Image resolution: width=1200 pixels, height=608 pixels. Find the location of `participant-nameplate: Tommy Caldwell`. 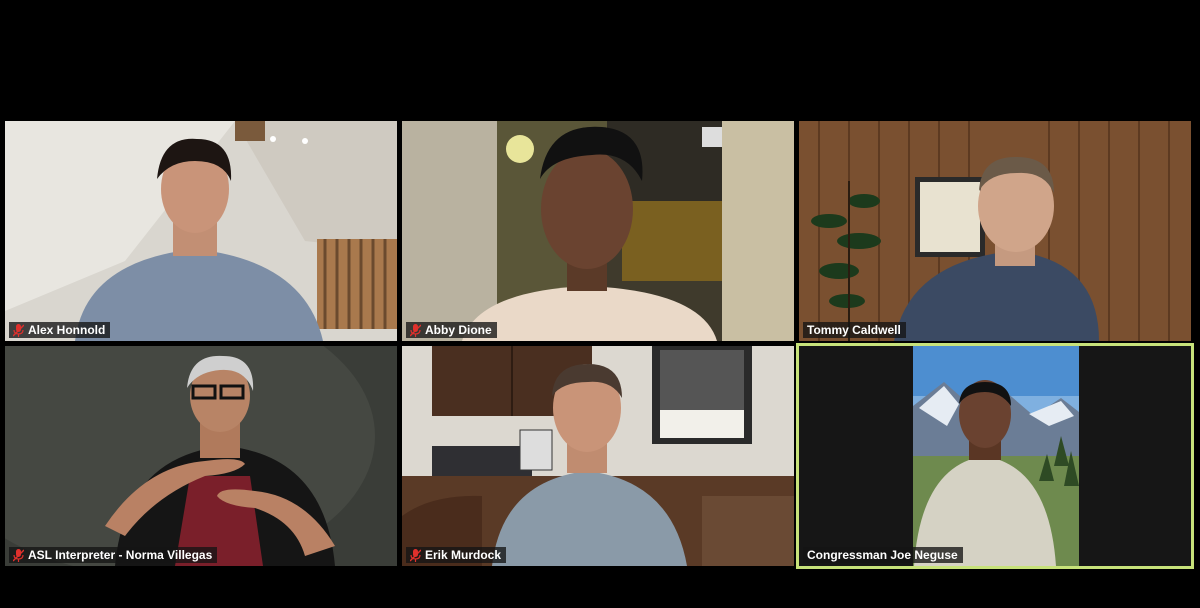

participant-nameplate: Tommy Caldwell is located at coordinates (854, 330).